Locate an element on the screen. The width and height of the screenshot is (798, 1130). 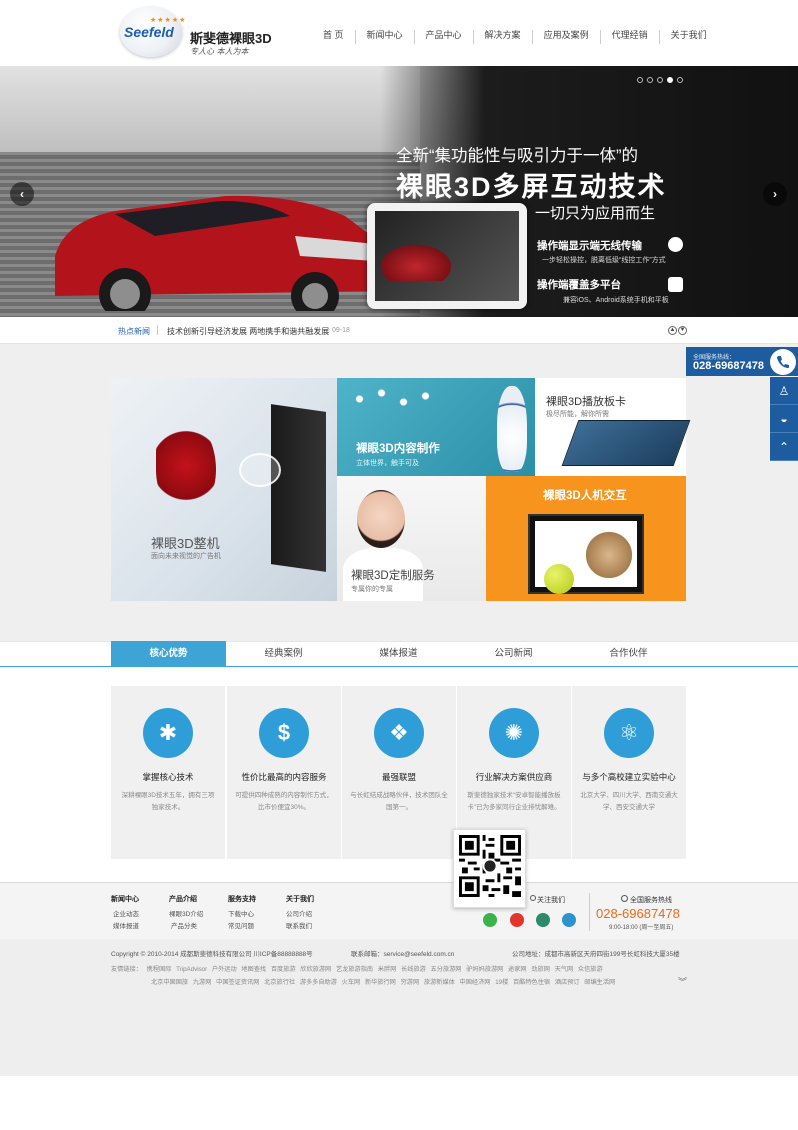
footer-link: 联系我们 is located at coordinates (300, 925).